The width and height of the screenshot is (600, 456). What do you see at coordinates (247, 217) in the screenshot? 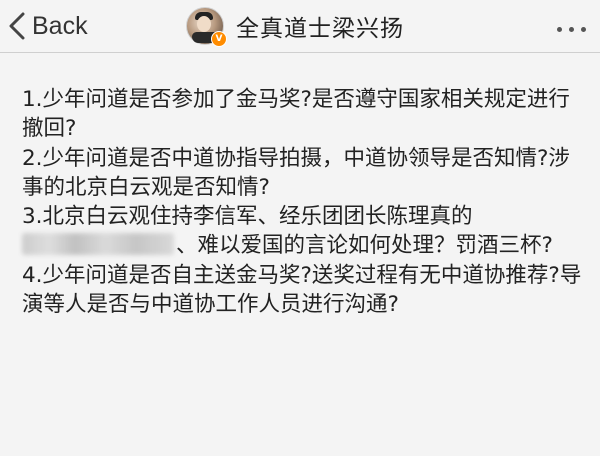
I see `post-paragraph-3-start: 3.北京白云观住持李信军、经乐团团长陈理真的` at bounding box center [247, 217].